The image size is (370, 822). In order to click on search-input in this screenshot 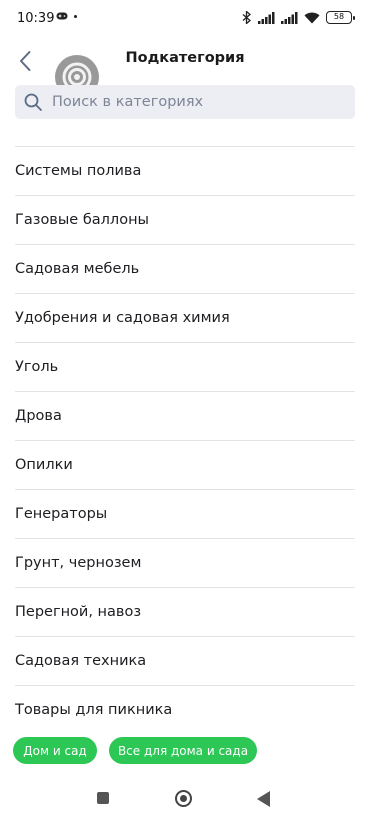, I will do `click(192, 102)`.